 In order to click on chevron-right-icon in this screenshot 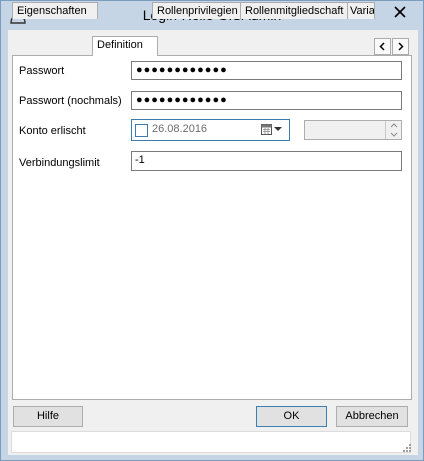, I will do `click(401, 46)`.